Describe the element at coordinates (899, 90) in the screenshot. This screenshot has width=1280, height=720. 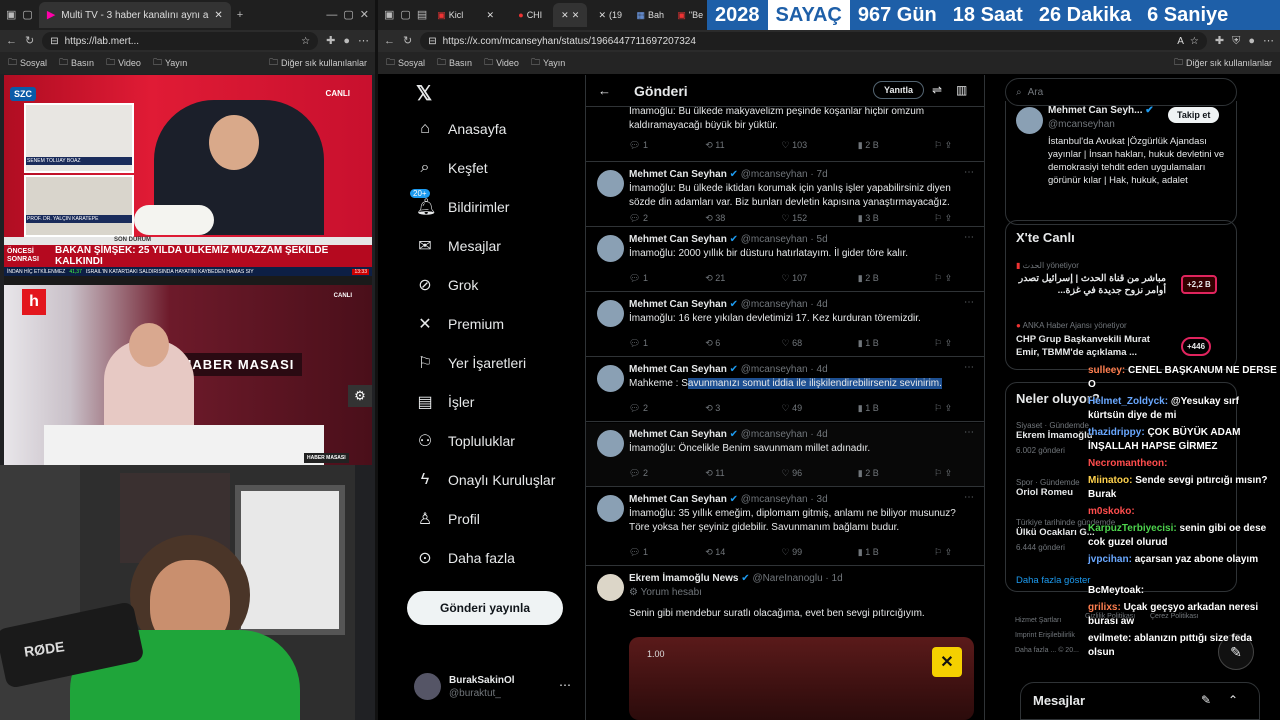
I see `reply-button: Yanıtla` at that location.